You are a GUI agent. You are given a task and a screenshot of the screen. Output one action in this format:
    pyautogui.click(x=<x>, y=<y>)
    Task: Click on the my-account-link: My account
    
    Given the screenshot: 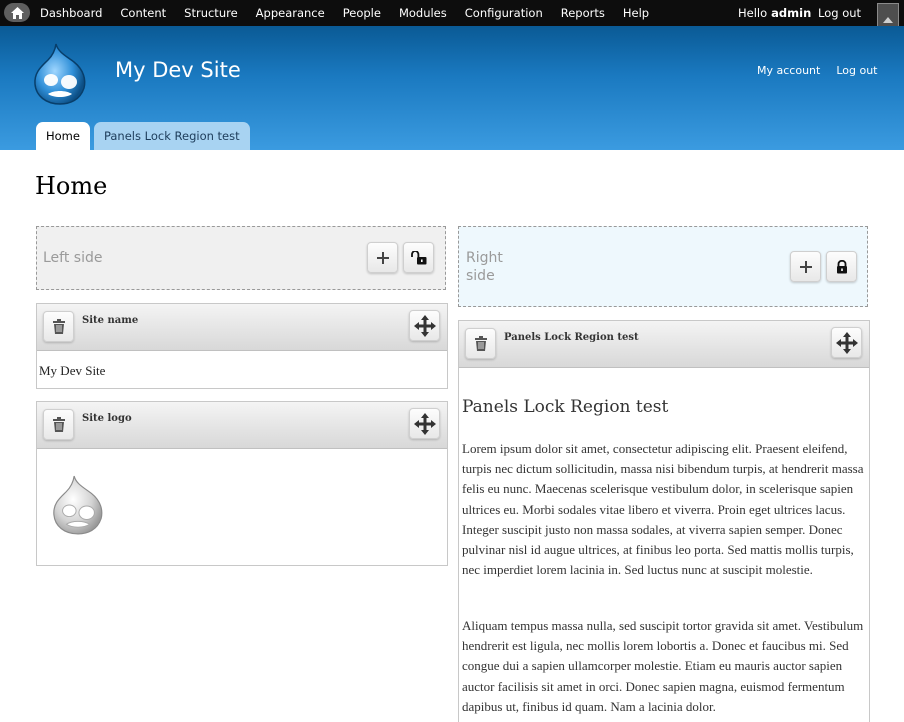 What is the action you would take?
    pyautogui.click(x=788, y=70)
    